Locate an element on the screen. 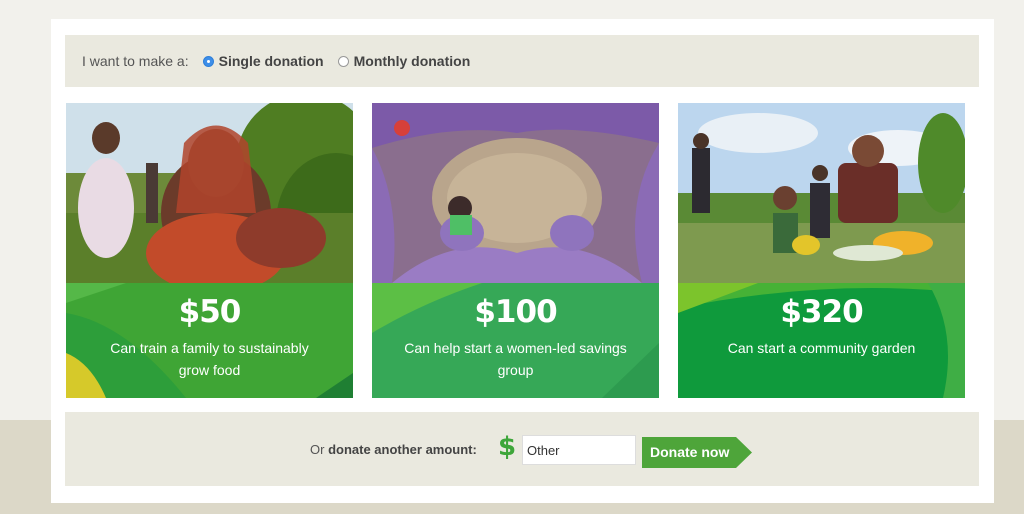 This screenshot has height=514, width=1024. other-amount-bold: donate another amount: is located at coordinates (402, 449).